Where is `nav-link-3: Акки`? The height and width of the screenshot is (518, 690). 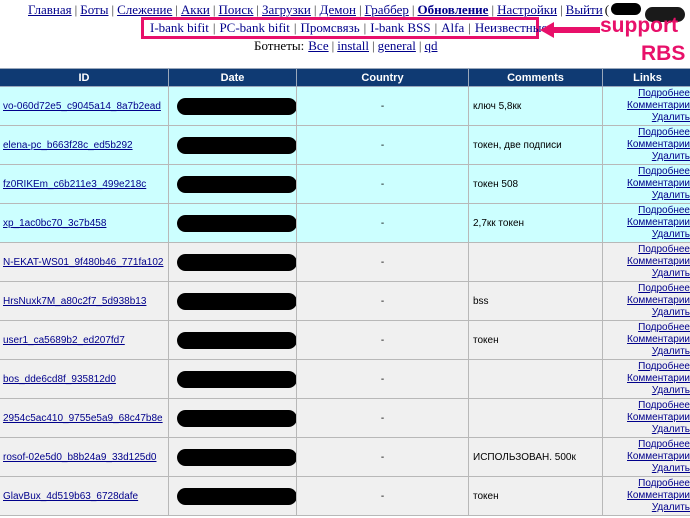 nav-link-3: Акки is located at coordinates (195, 9).